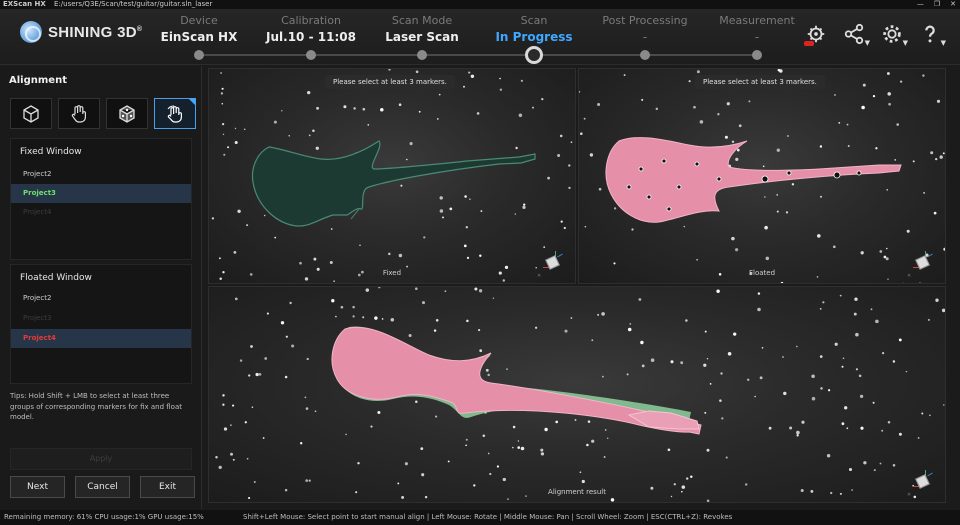 This screenshot has width=960, height=525. Describe the element at coordinates (37, 487) in the screenshot. I see `next-button: Next` at that location.